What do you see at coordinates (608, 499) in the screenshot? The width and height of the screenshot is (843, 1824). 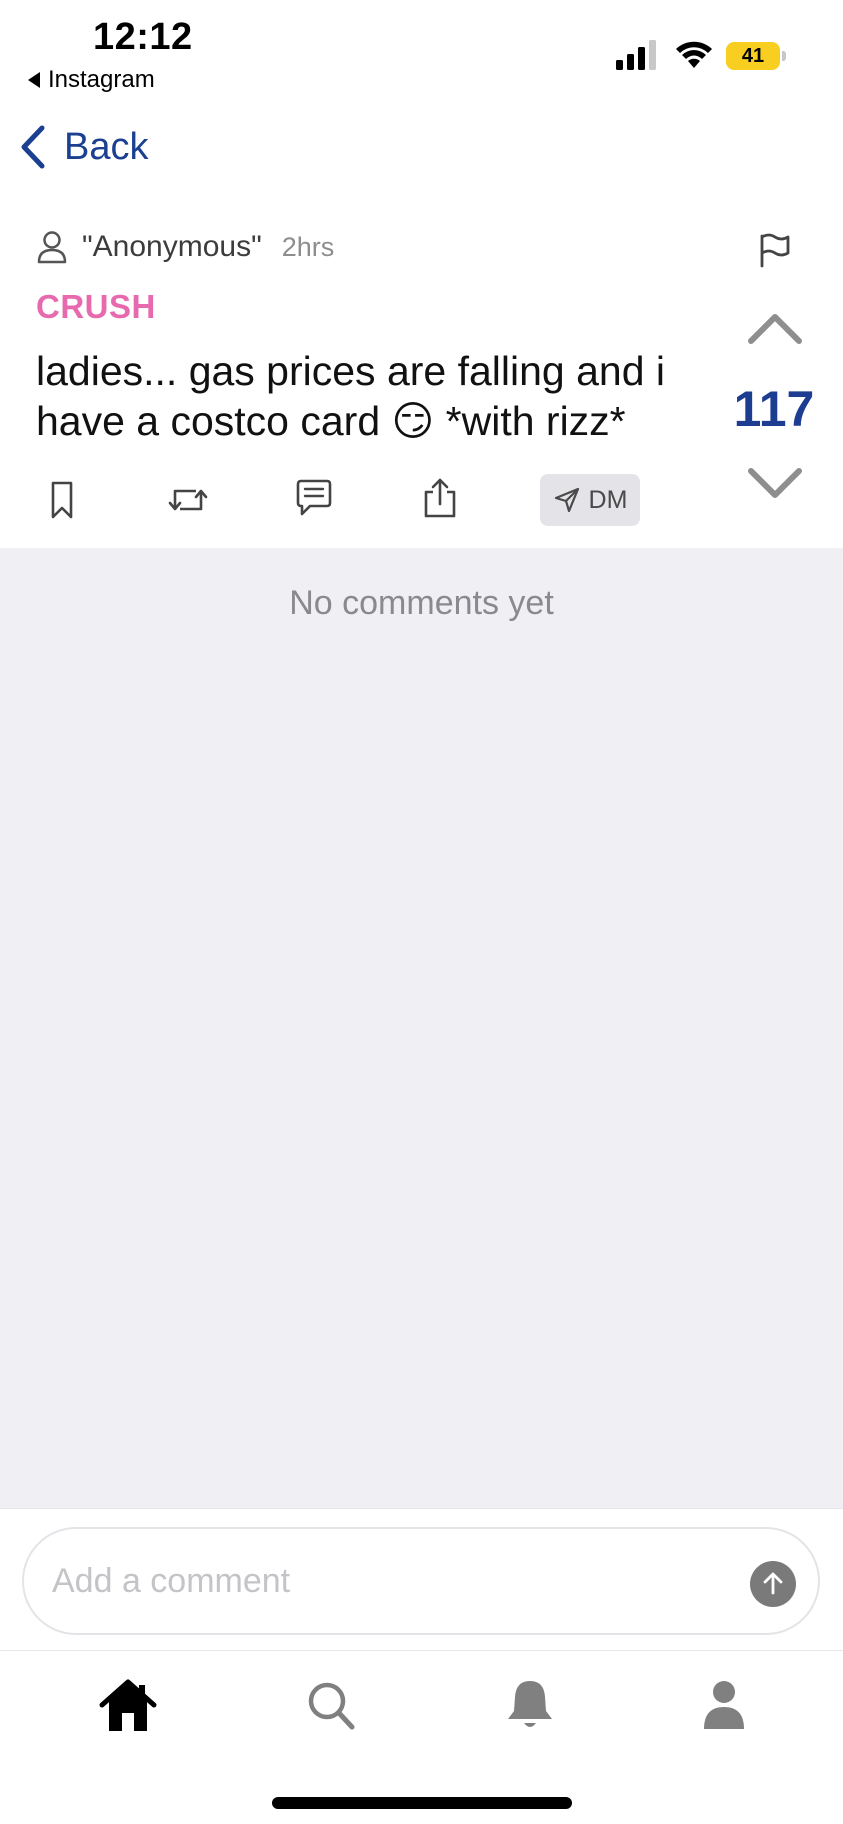 I see `dm-label: DM` at bounding box center [608, 499].